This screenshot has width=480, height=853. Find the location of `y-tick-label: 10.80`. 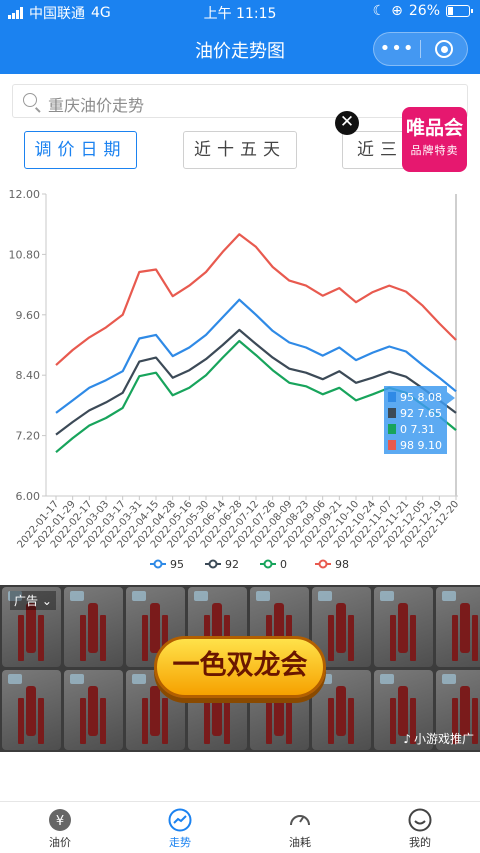

y-tick-label: 10.80 is located at coordinates (25, 254).